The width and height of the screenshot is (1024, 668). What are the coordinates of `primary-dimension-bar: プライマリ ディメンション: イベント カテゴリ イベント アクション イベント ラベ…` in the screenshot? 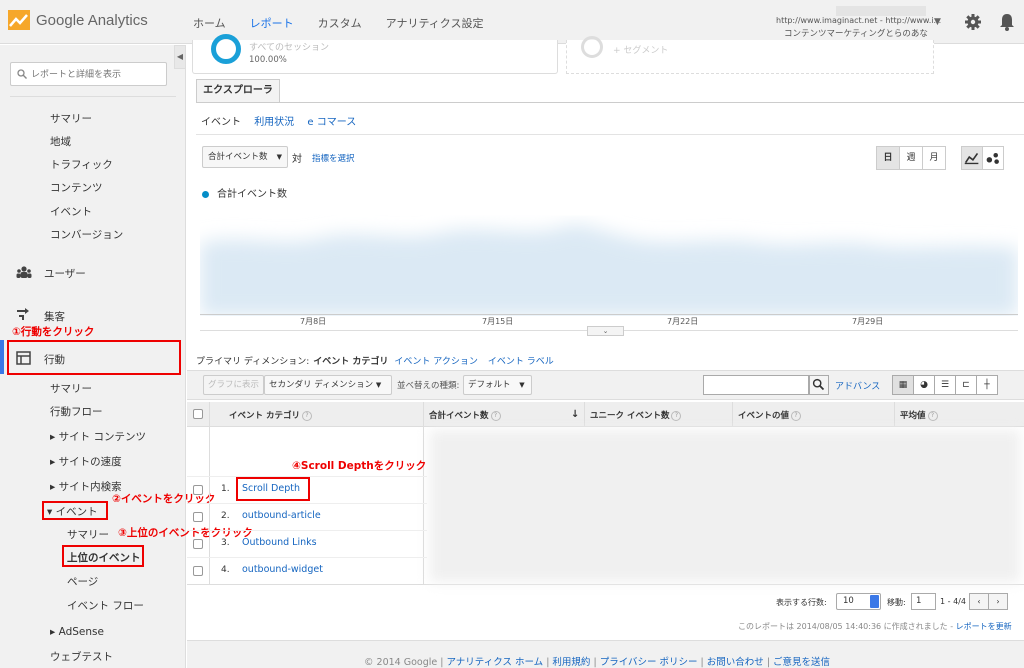 It's located at (380, 360).